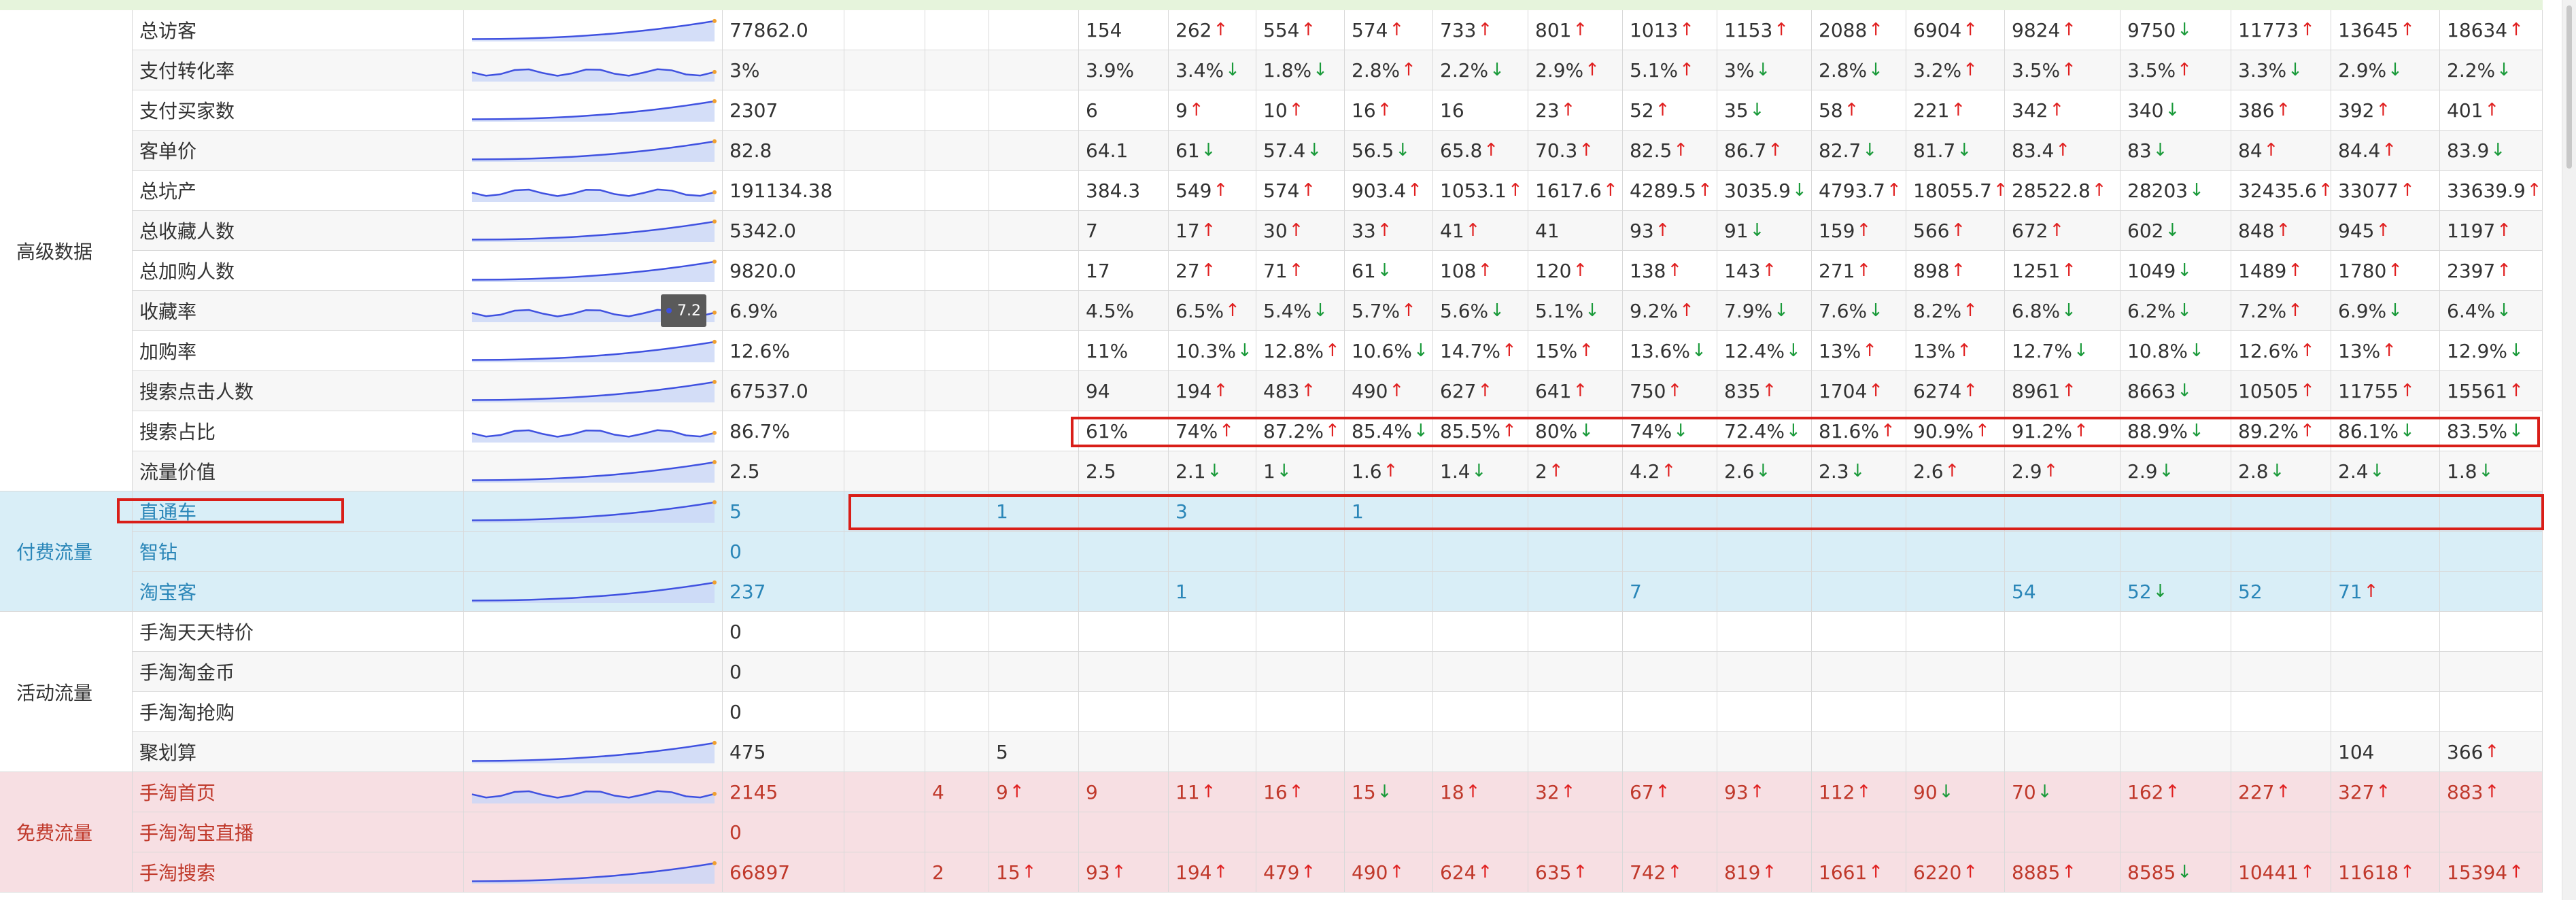 The image size is (2576, 900). I want to click on value-number: 7.2%, so click(2262, 310).